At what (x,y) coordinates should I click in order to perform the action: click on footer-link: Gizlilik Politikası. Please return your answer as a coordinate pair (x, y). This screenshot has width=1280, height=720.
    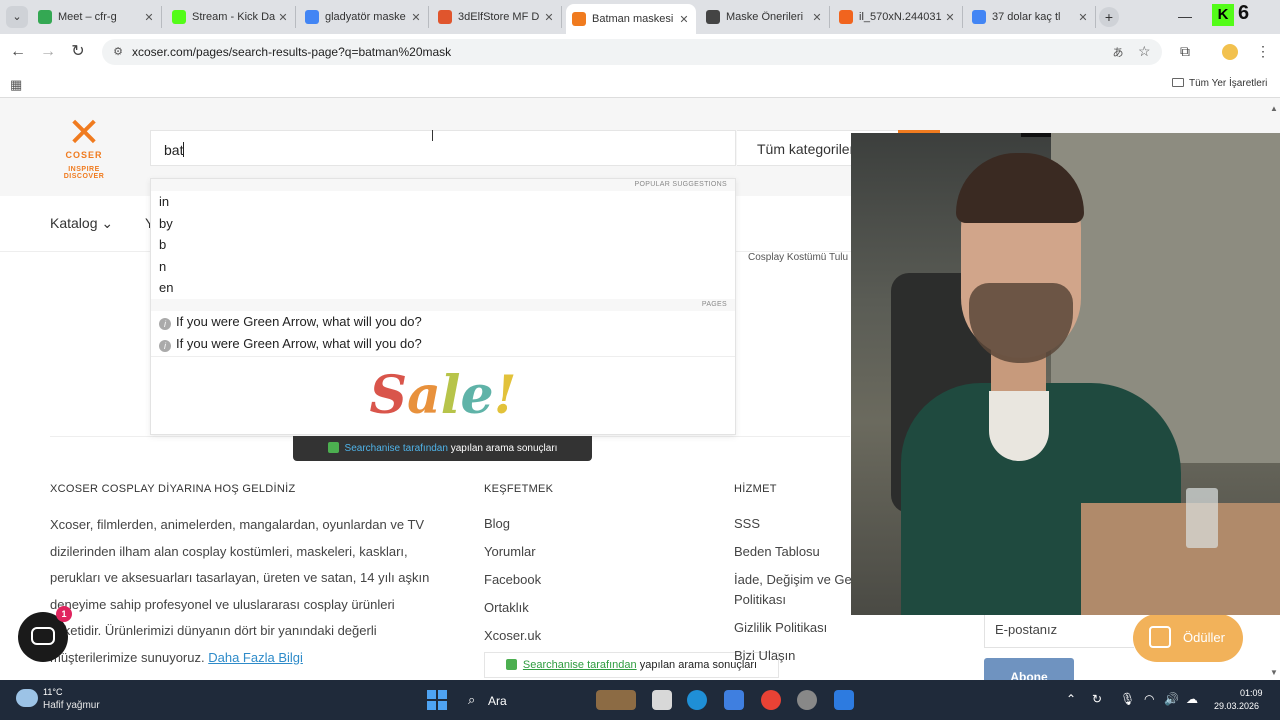
    Looking at the image, I should click on (780, 627).